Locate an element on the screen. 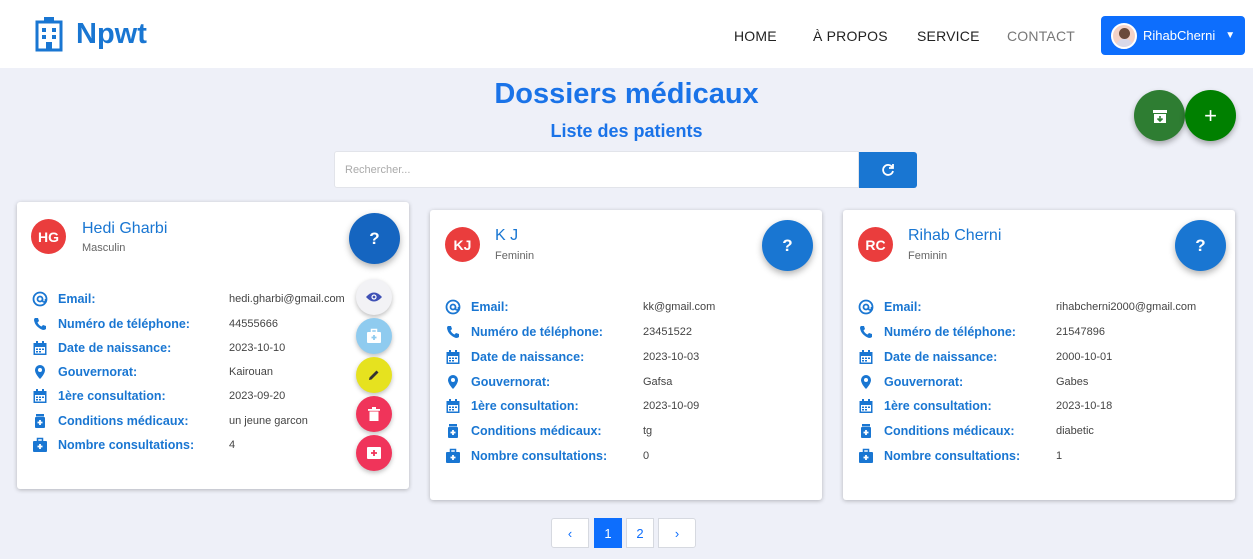 This screenshot has height=559, width=1253. chevron-left-icon: ‹ is located at coordinates (570, 533).